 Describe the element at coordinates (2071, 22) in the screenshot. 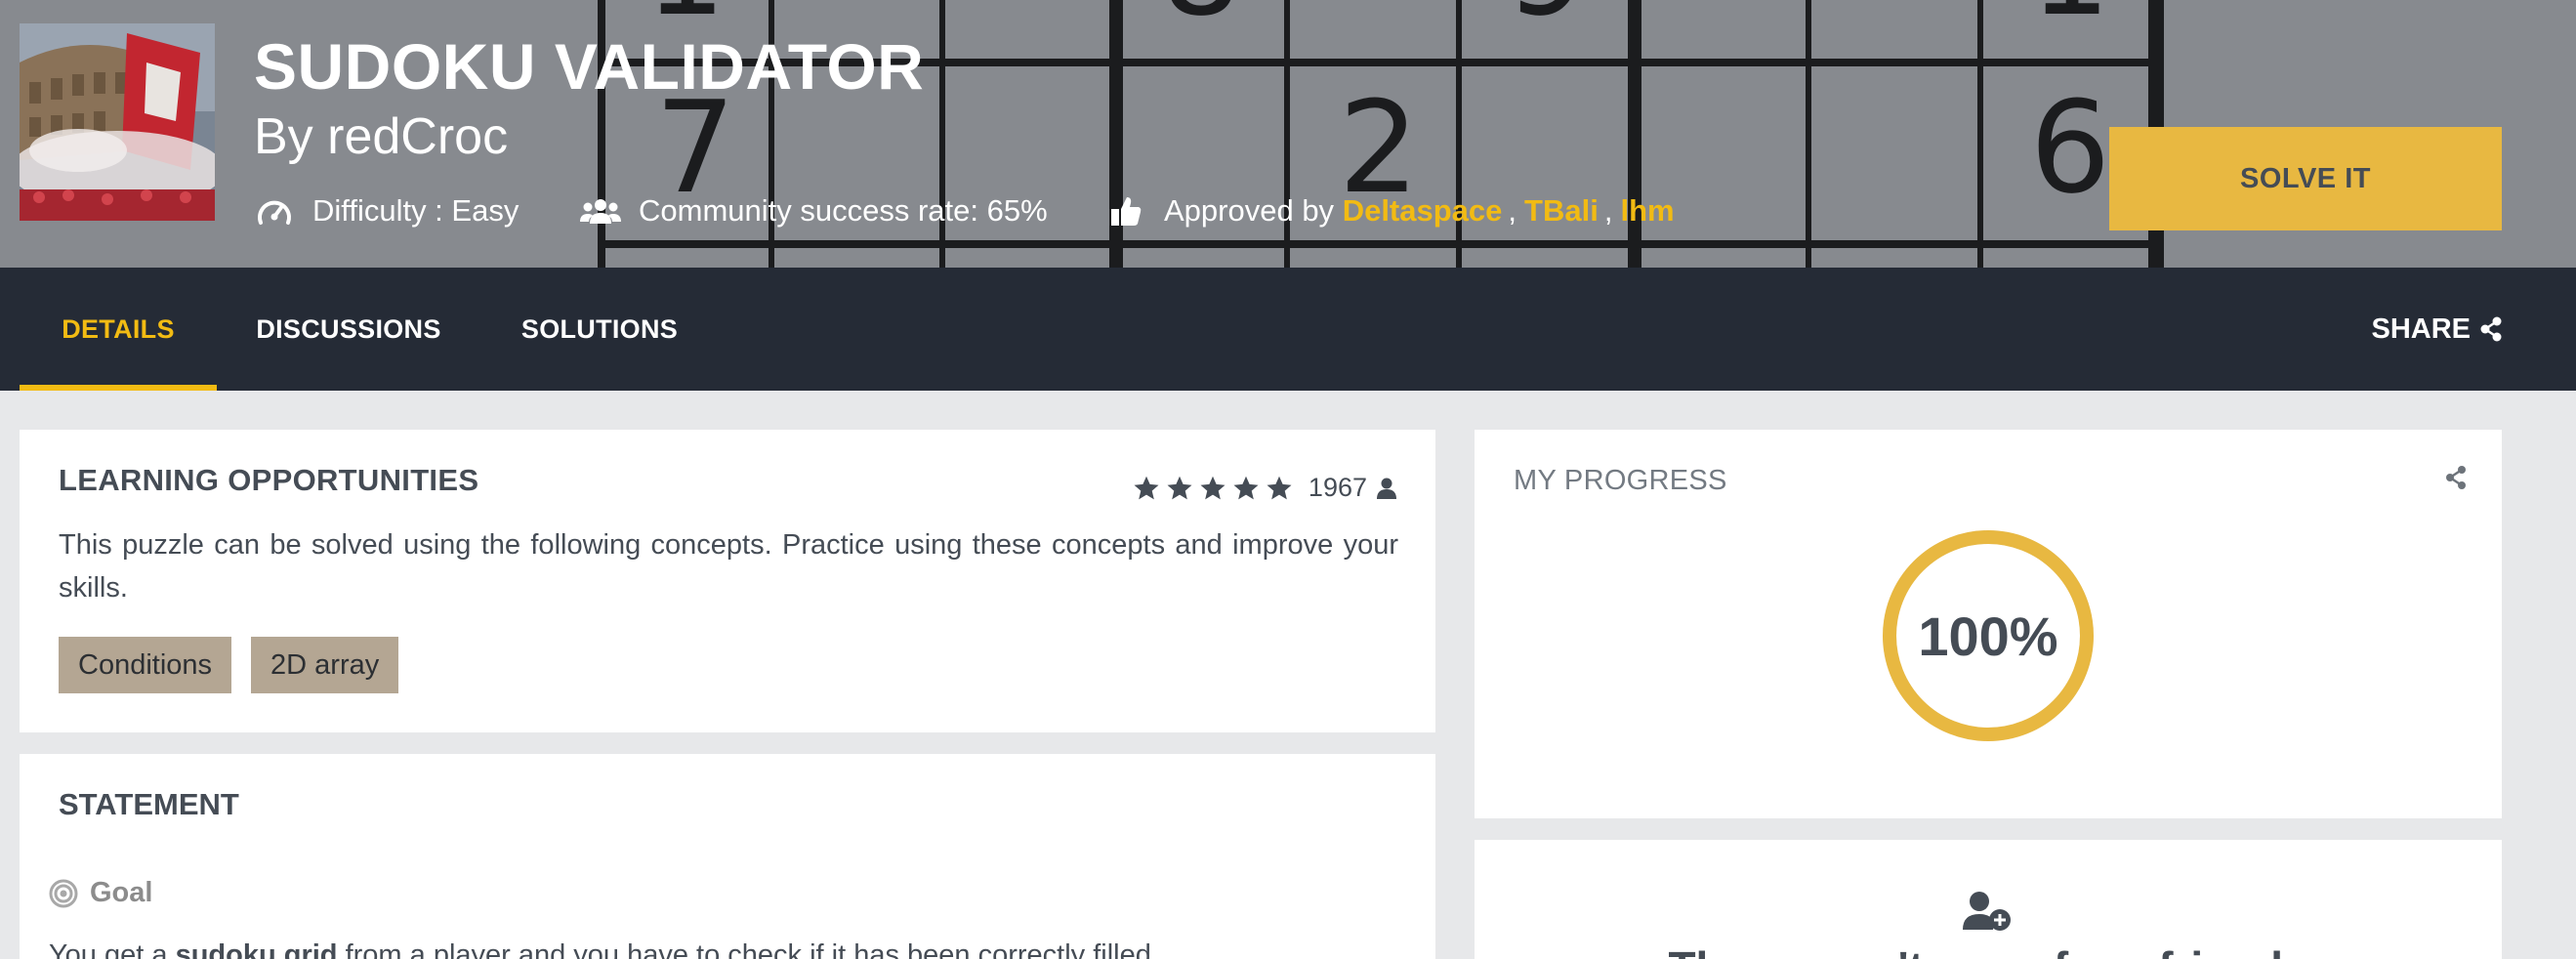

I see `bg-digit: 1` at that location.